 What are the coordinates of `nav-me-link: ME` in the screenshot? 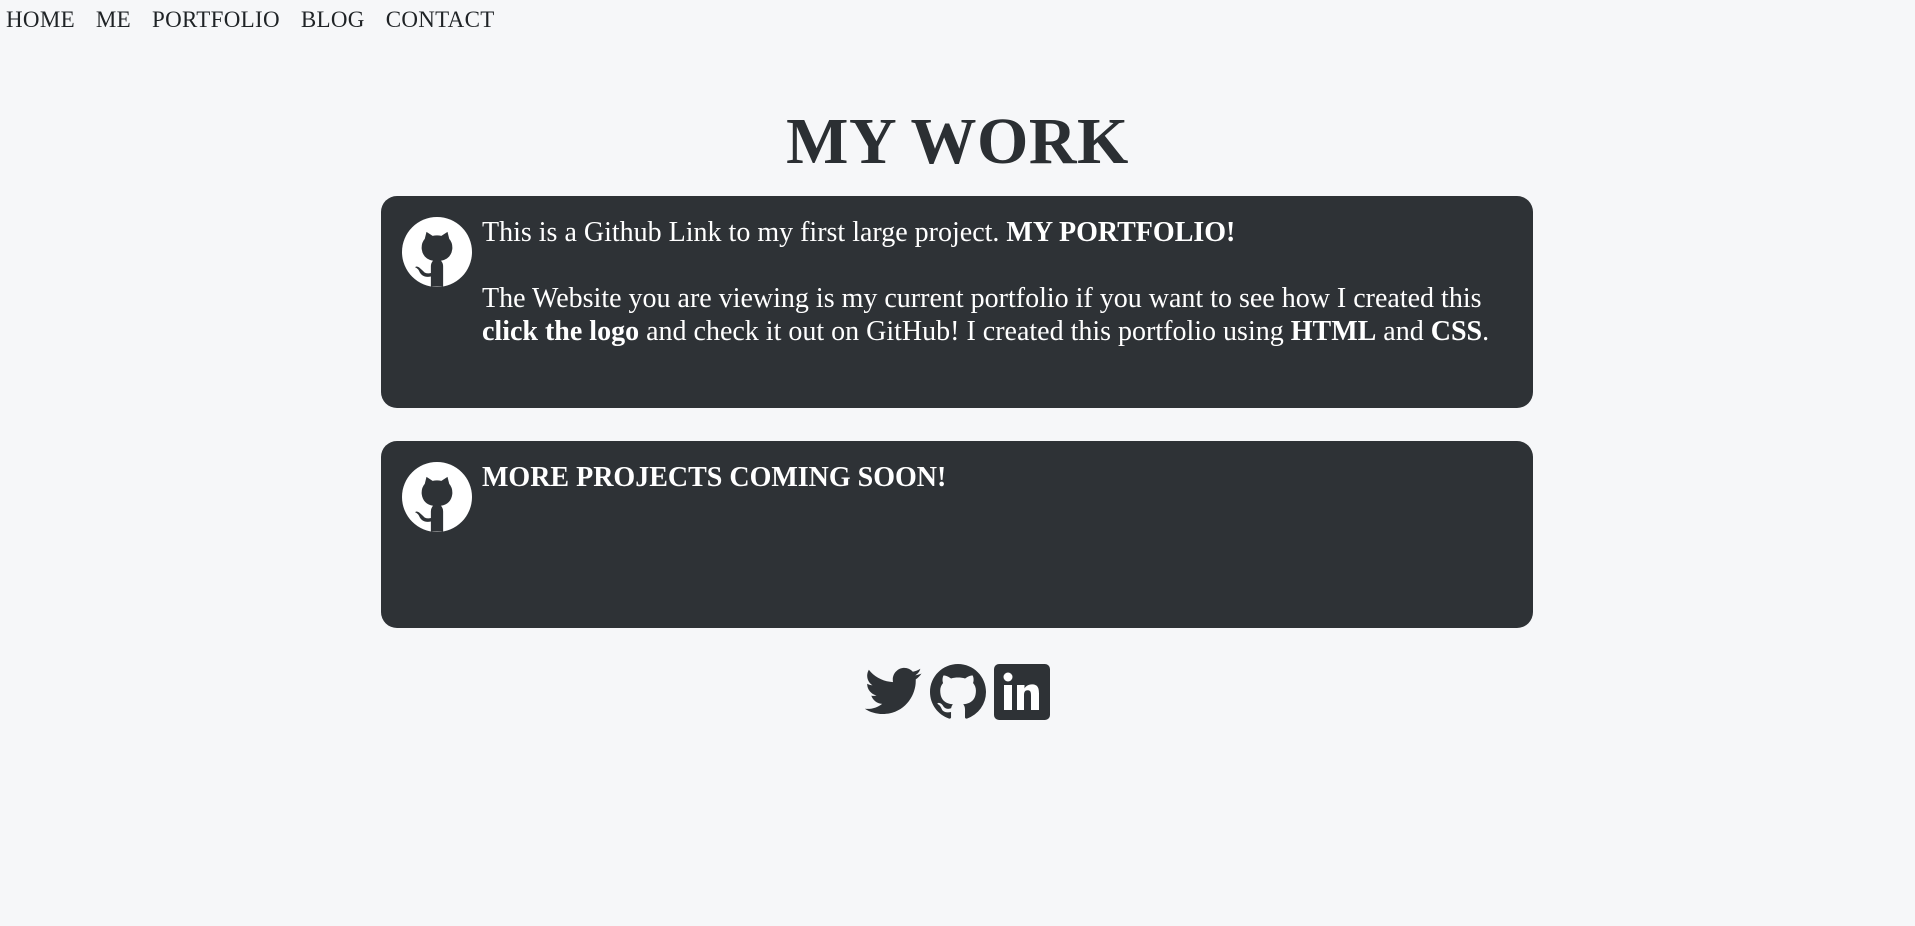 It's located at (113, 20).